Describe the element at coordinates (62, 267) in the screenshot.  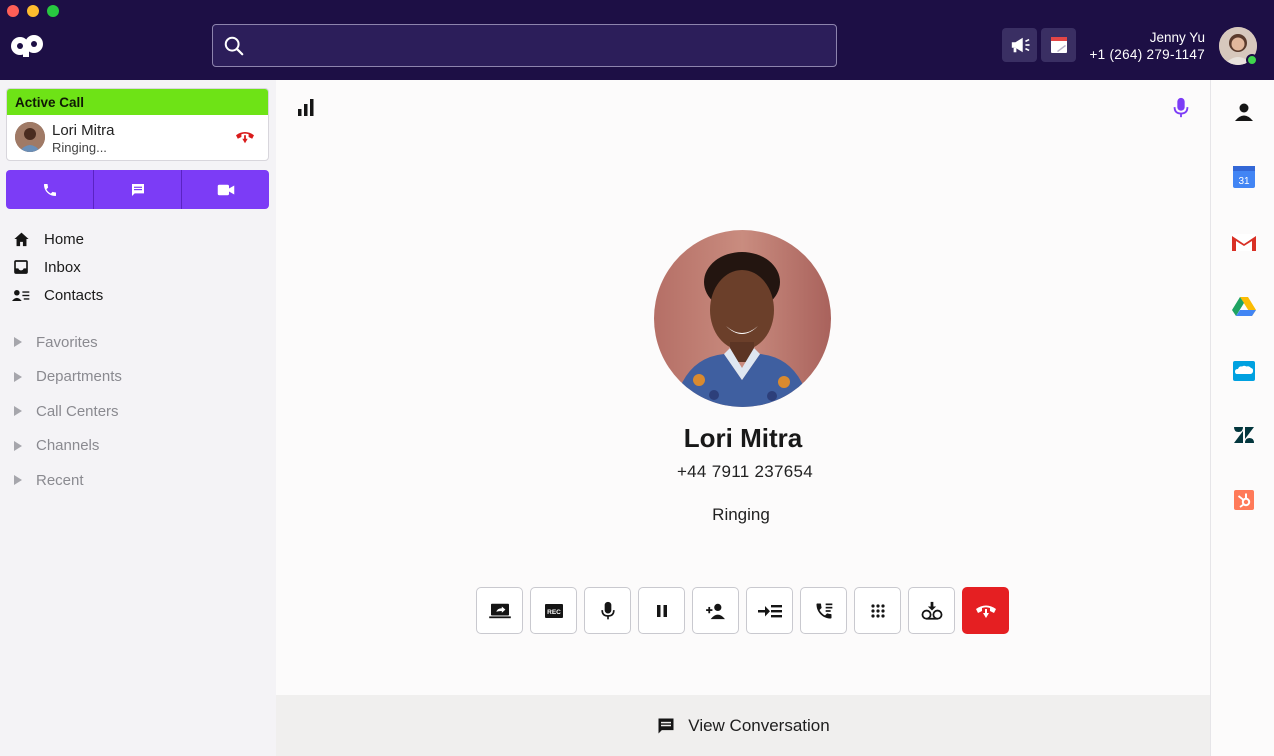
I see `nav-item-label: Inbox` at that location.